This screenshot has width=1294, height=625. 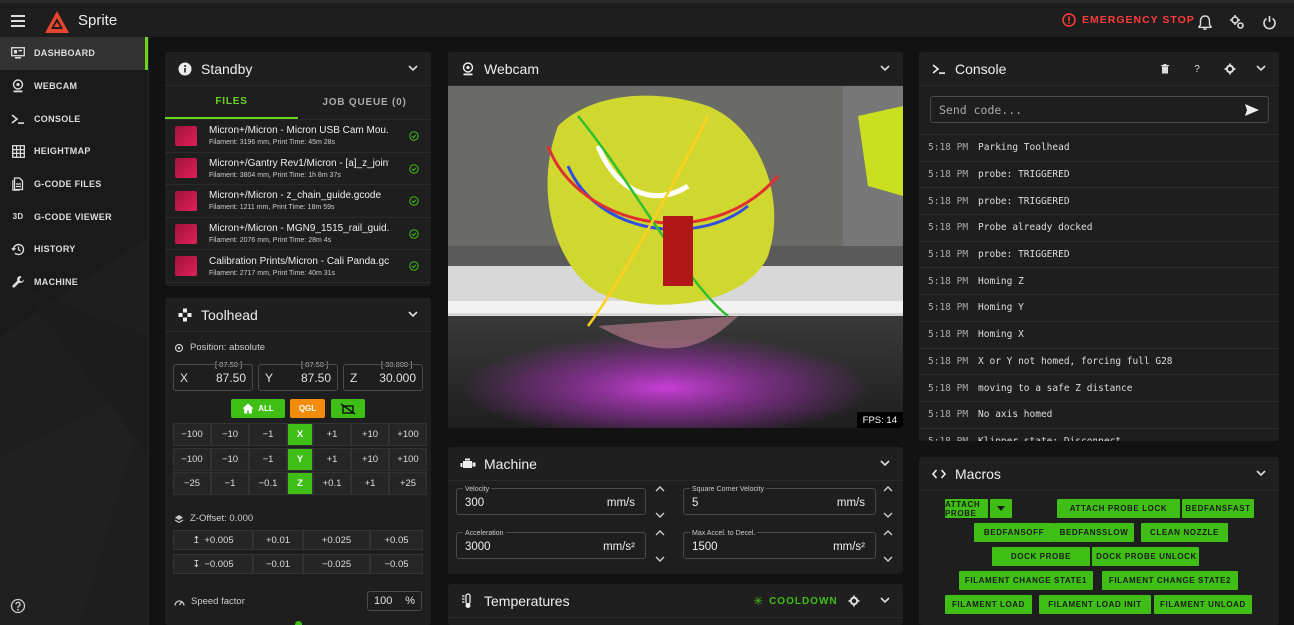 What do you see at coordinates (1252, 110) in the screenshot?
I see `send-icon` at bounding box center [1252, 110].